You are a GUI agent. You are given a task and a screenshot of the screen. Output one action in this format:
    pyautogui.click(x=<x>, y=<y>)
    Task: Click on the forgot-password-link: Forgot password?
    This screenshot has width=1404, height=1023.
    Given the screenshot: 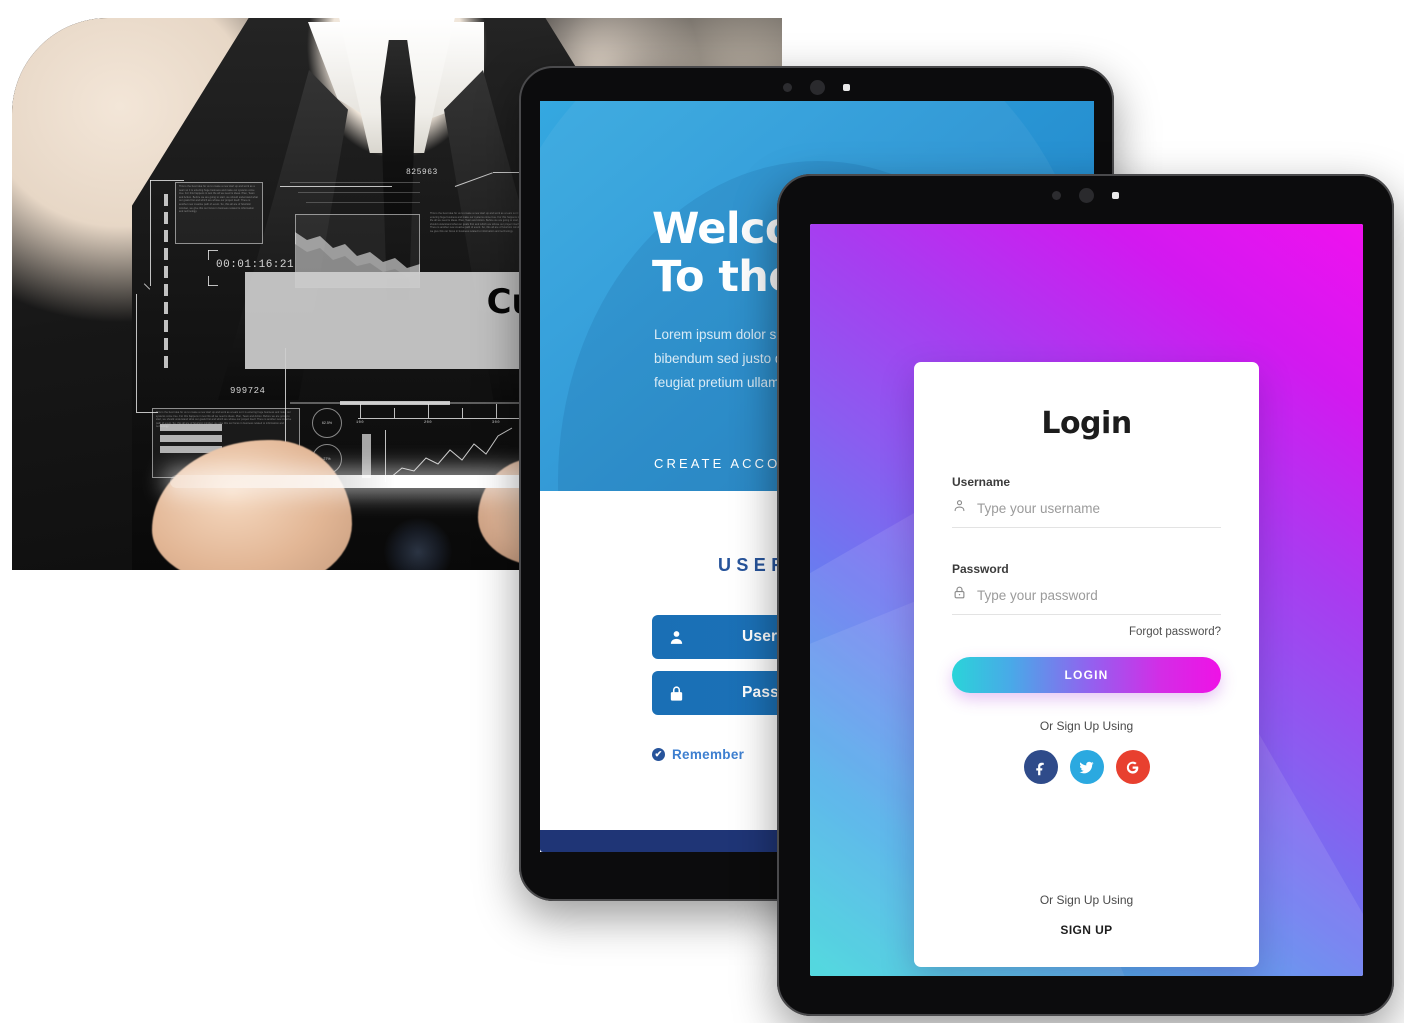 What is the action you would take?
    pyautogui.click(x=1086, y=632)
    